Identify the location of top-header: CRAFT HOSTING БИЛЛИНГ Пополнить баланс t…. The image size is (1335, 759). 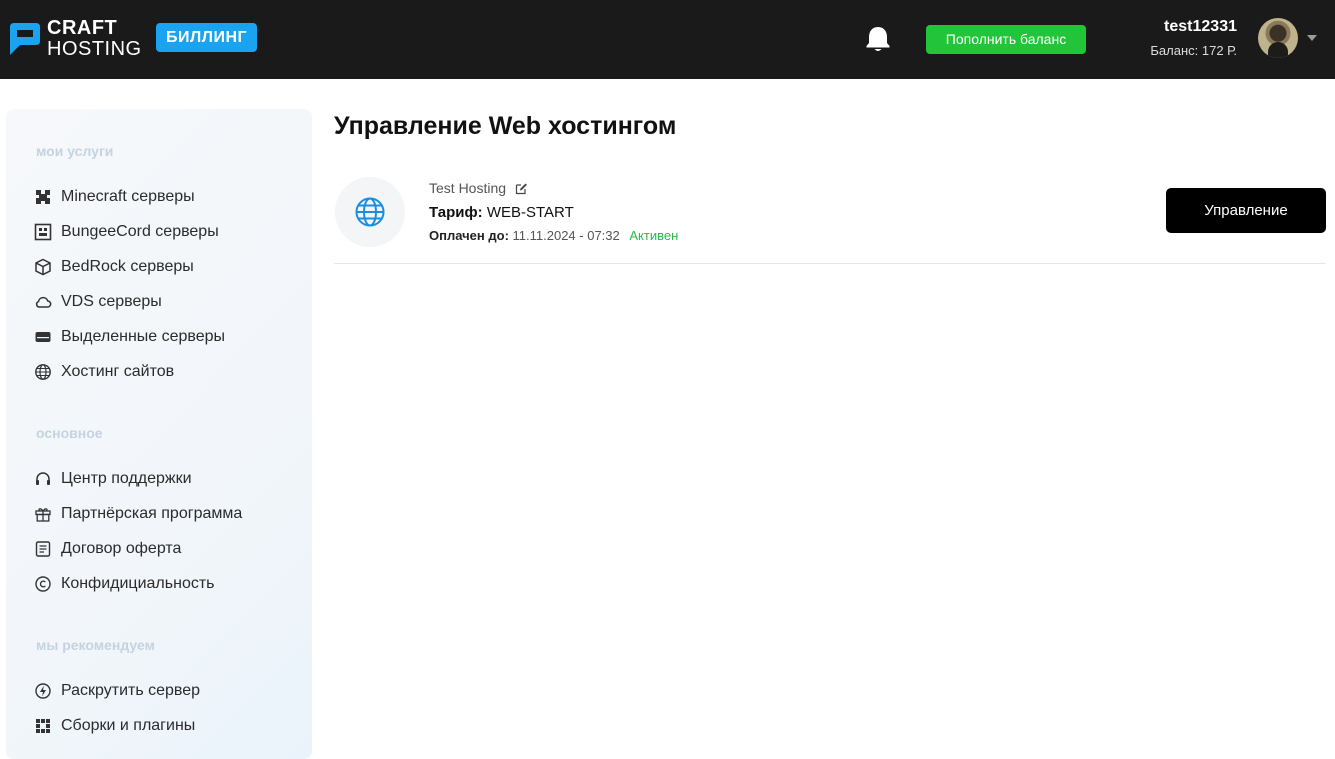
(667, 39).